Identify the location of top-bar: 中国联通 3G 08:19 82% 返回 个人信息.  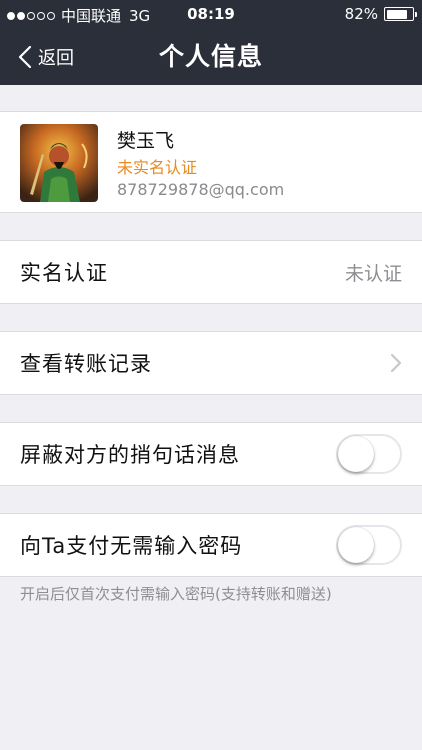
(211, 42).